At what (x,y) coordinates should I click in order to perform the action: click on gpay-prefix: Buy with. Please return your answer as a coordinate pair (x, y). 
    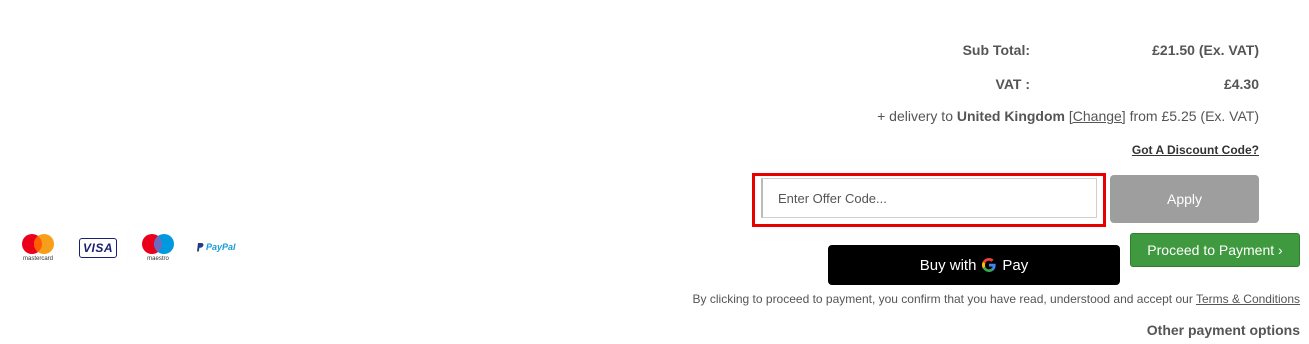
    Looking at the image, I should click on (948, 265).